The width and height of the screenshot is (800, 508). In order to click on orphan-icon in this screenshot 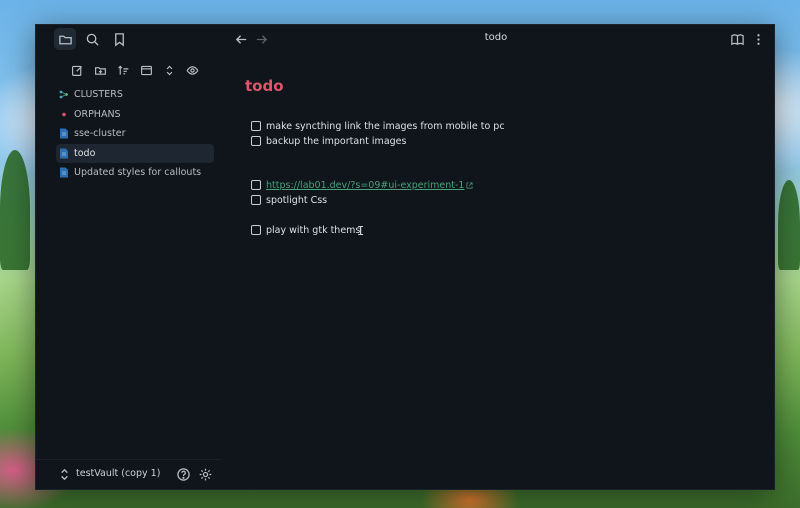, I will do `click(64, 114)`.